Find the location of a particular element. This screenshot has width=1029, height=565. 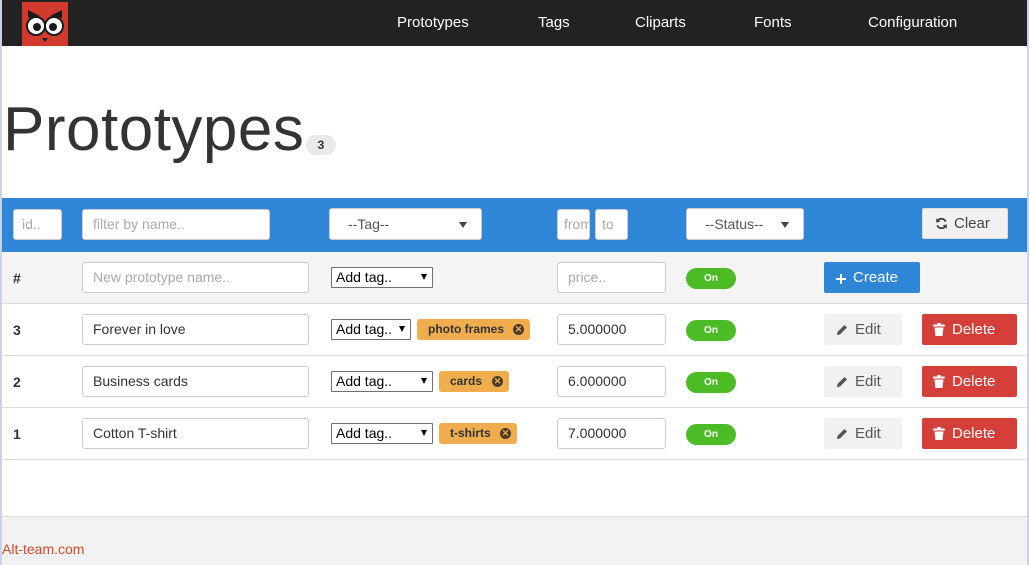

nav-tags: Tags is located at coordinates (554, 23).